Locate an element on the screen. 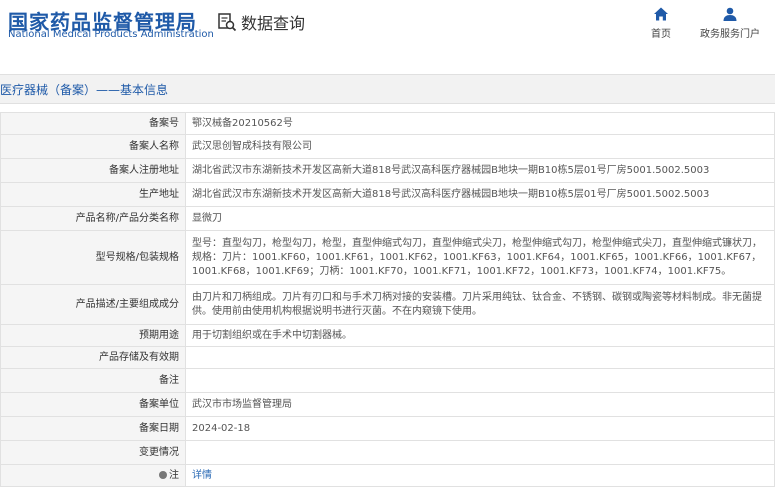 This screenshot has width=775, height=502. row-key: 备案人注册地址 is located at coordinates (93, 170).